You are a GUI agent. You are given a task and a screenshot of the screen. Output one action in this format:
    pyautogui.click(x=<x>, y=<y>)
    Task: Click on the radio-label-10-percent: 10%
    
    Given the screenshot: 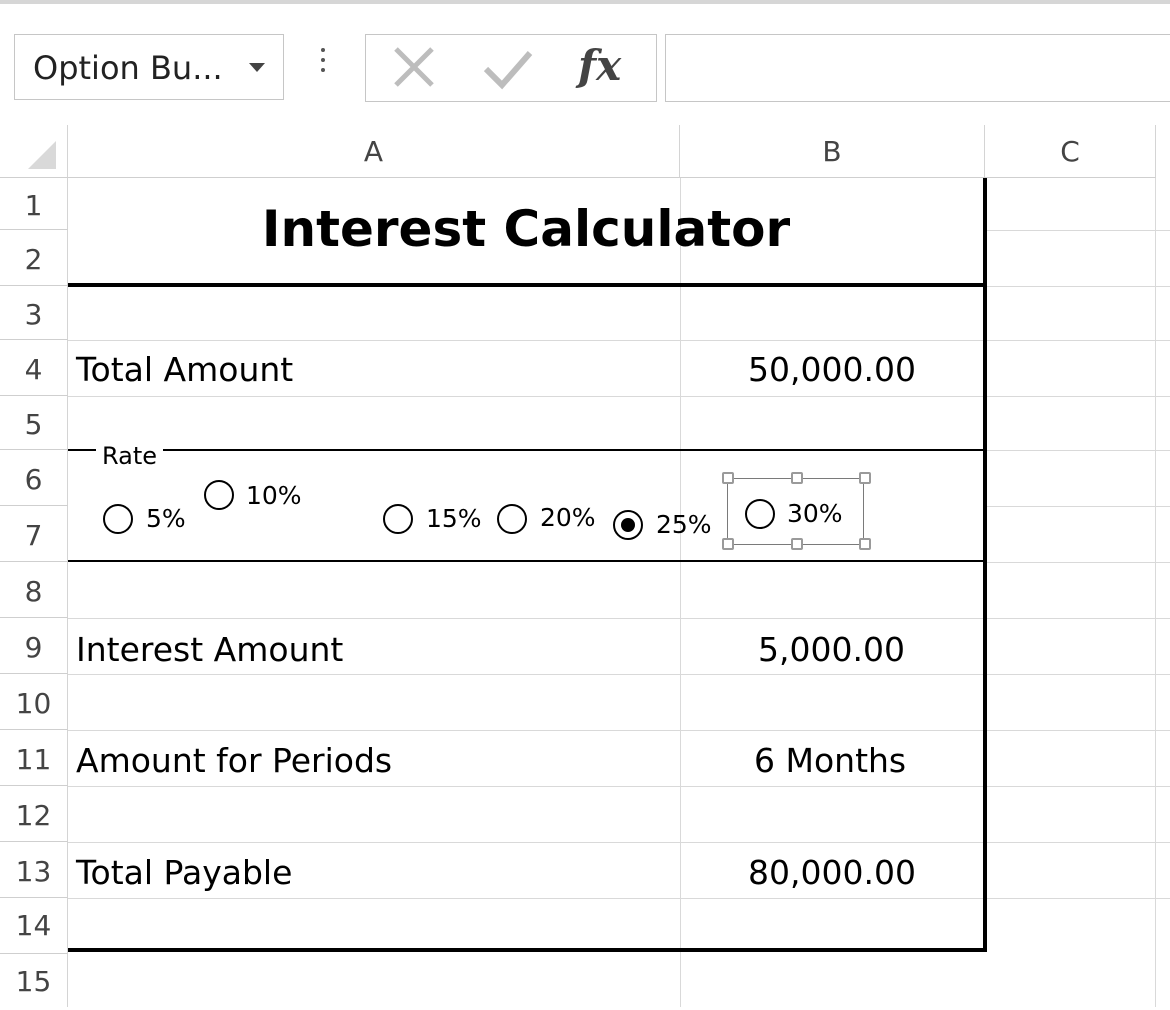 What is the action you would take?
    pyautogui.click(x=274, y=495)
    